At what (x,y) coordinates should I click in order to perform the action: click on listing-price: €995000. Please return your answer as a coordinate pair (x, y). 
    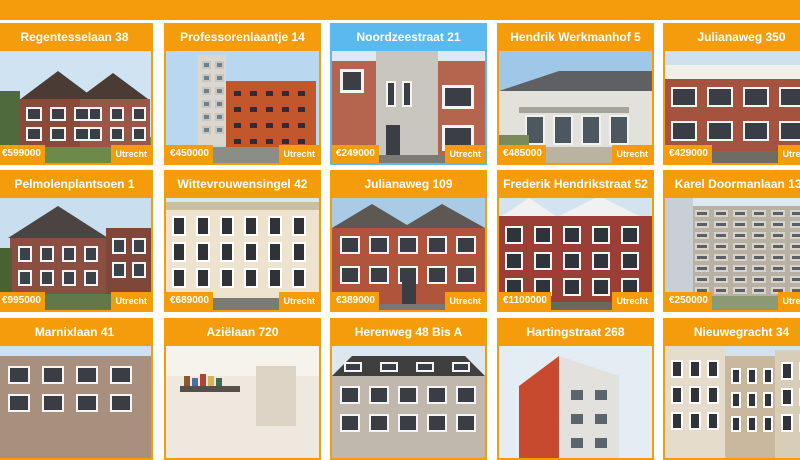
    Looking at the image, I should click on (22, 301).